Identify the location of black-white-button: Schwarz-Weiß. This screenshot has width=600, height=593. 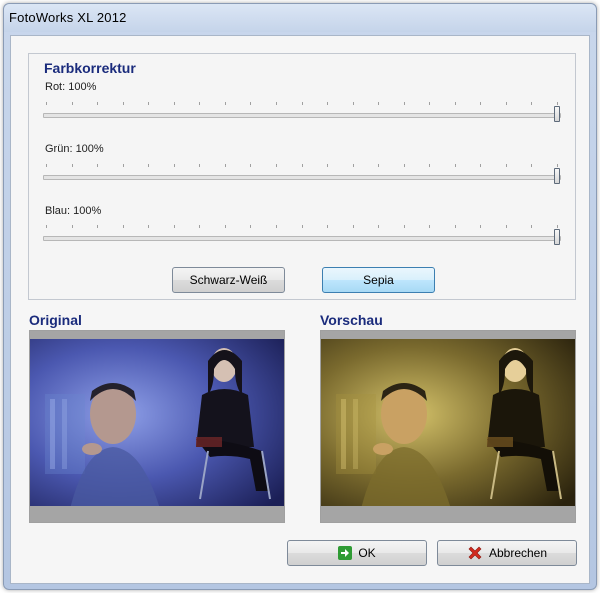
(228, 280).